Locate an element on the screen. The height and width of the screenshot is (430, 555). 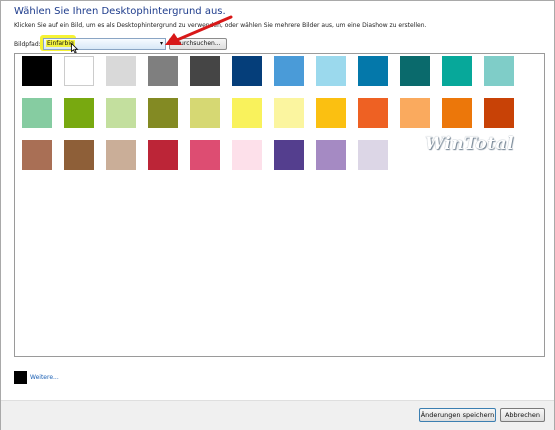
picture-location-dropdown: Einfarbig ▾ is located at coordinates (104, 44).